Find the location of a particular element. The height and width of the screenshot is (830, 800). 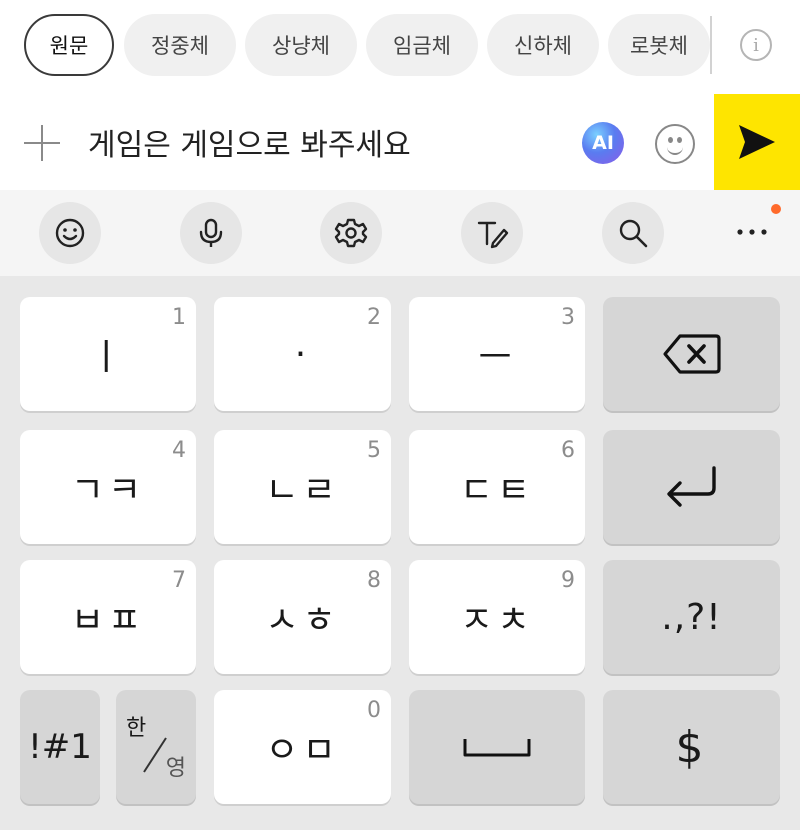

emoji-button is located at coordinates (70, 233).